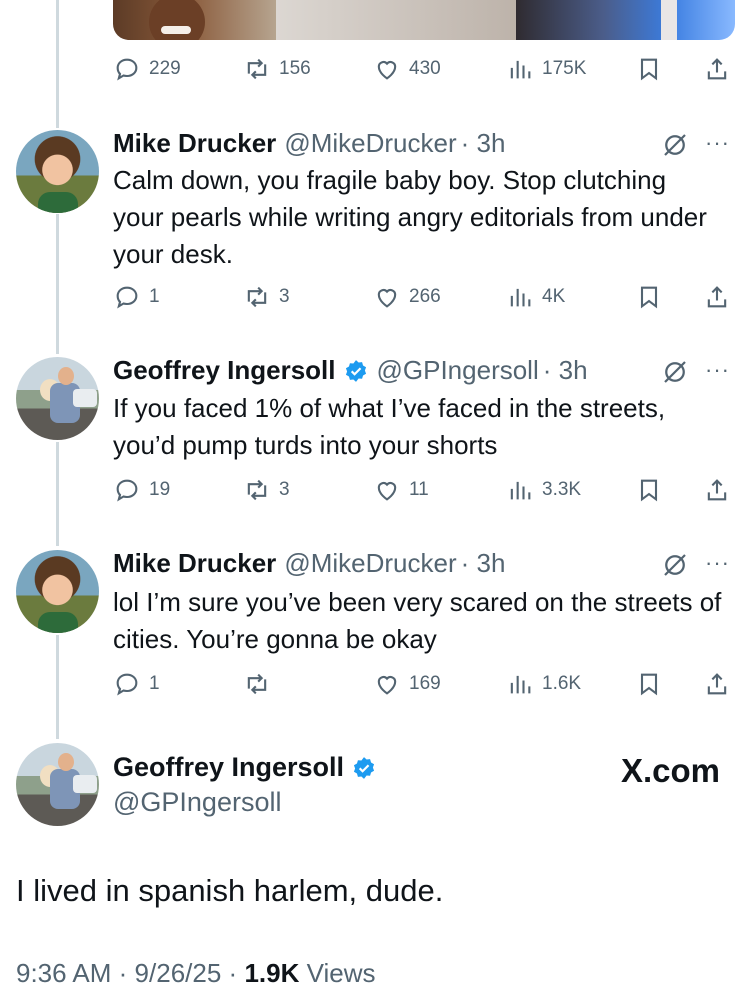 The height and width of the screenshot is (1000, 750). I want to click on views-button: 175K, so click(546, 69).